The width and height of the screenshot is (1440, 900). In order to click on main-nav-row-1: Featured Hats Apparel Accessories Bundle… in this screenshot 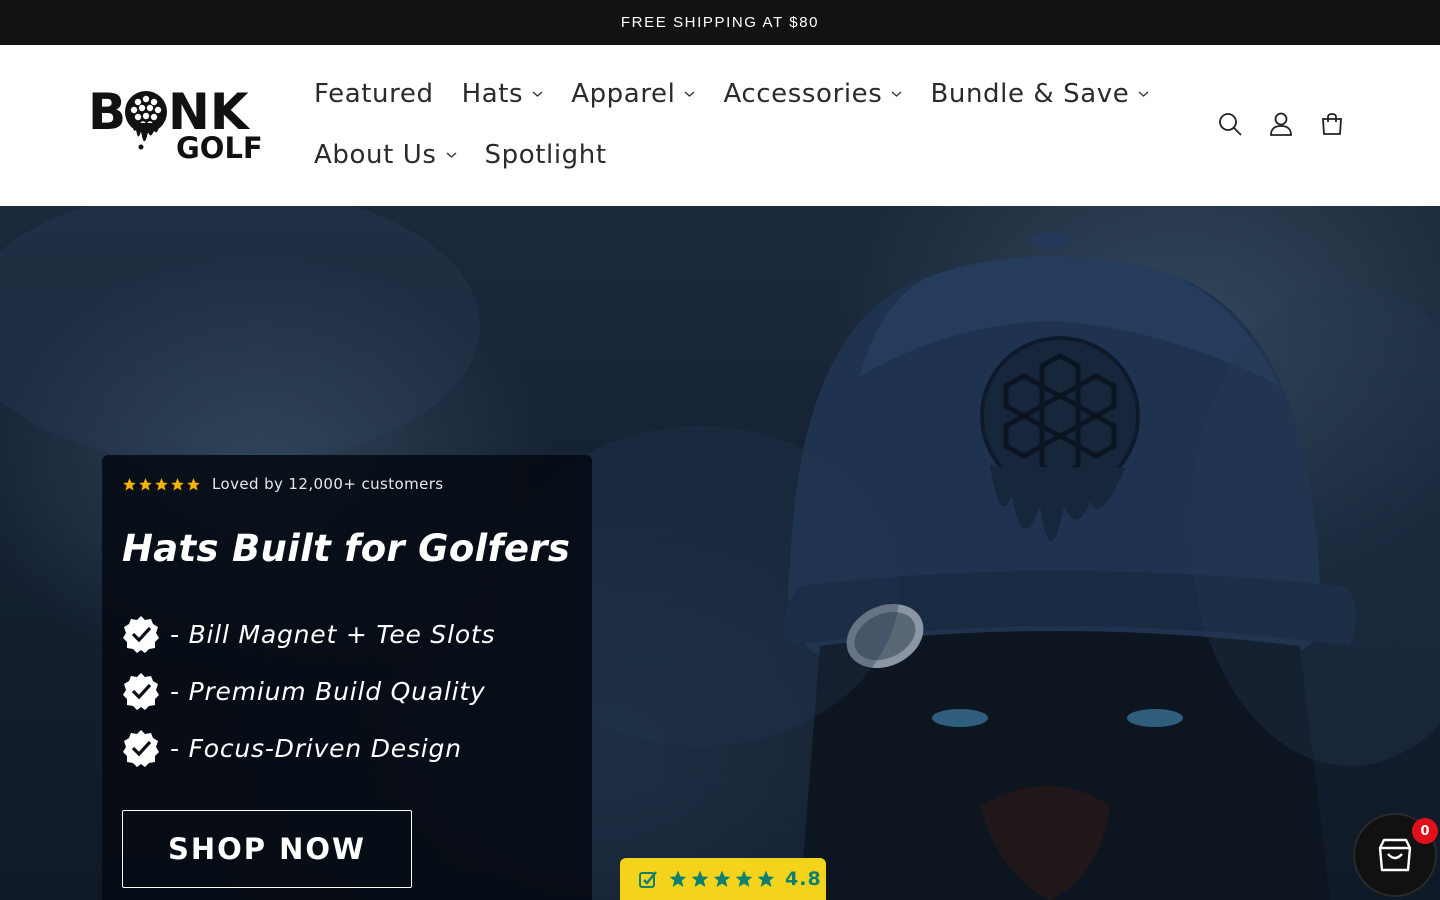, I will do `click(731, 94)`.